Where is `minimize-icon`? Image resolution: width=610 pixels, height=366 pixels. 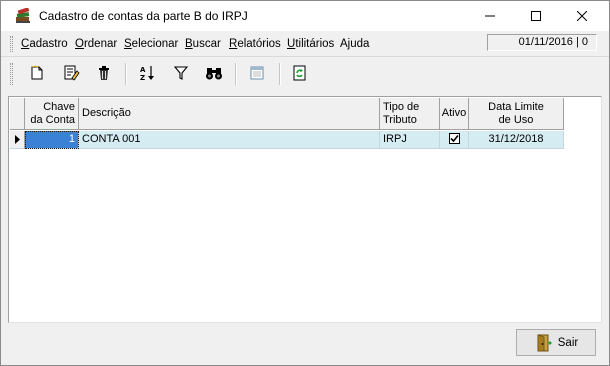
minimize-icon is located at coordinates (490, 16).